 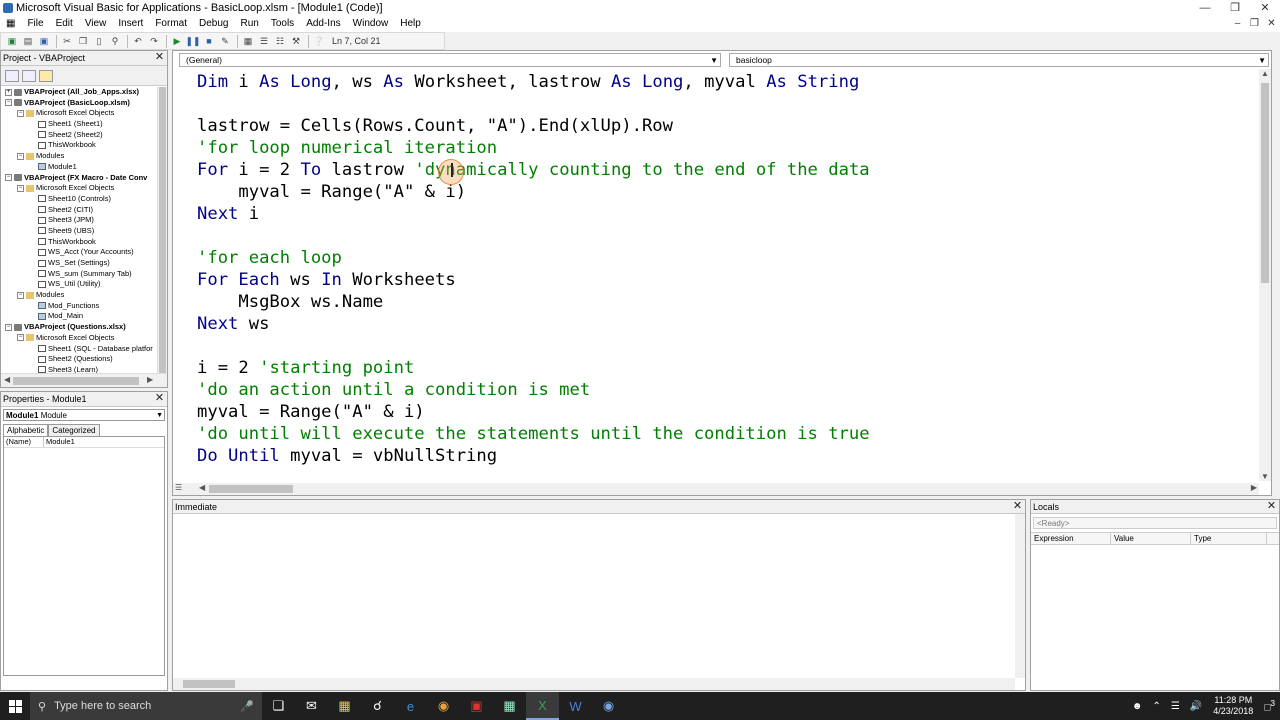 I want to click on code-vscroll: ▲ ▼, so click(x=1265, y=275).